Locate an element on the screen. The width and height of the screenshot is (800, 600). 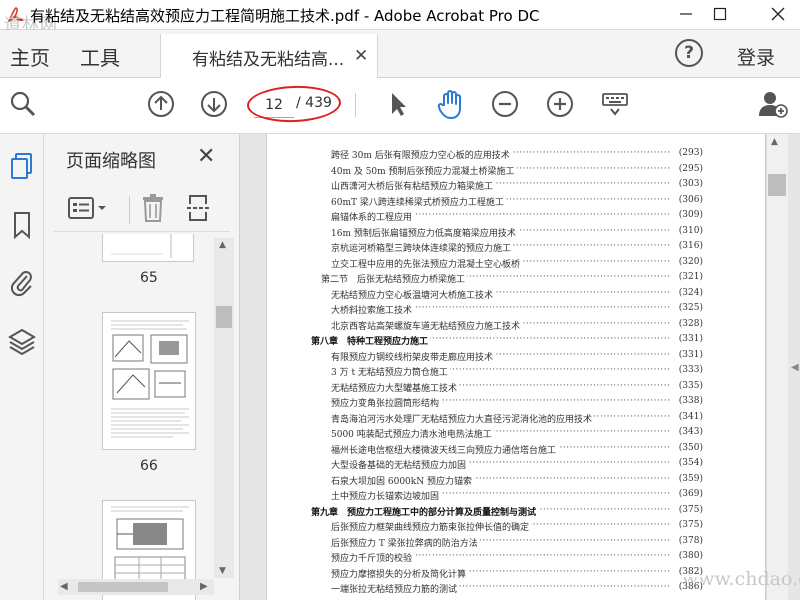
toc-entry-page: (369) is located at coordinates (690, 494).